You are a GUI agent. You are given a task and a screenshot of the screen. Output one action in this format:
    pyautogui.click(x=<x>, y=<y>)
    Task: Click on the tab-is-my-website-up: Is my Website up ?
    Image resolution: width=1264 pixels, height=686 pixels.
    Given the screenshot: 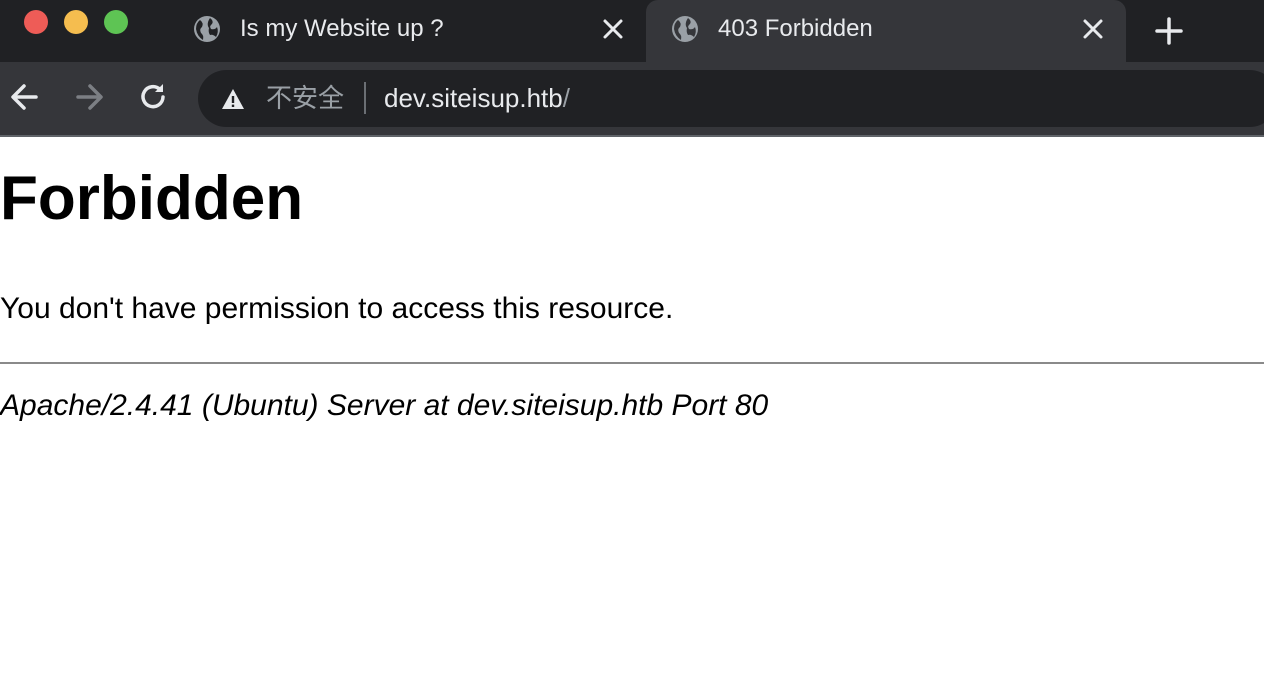 What is the action you would take?
    pyautogui.click(x=403, y=31)
    